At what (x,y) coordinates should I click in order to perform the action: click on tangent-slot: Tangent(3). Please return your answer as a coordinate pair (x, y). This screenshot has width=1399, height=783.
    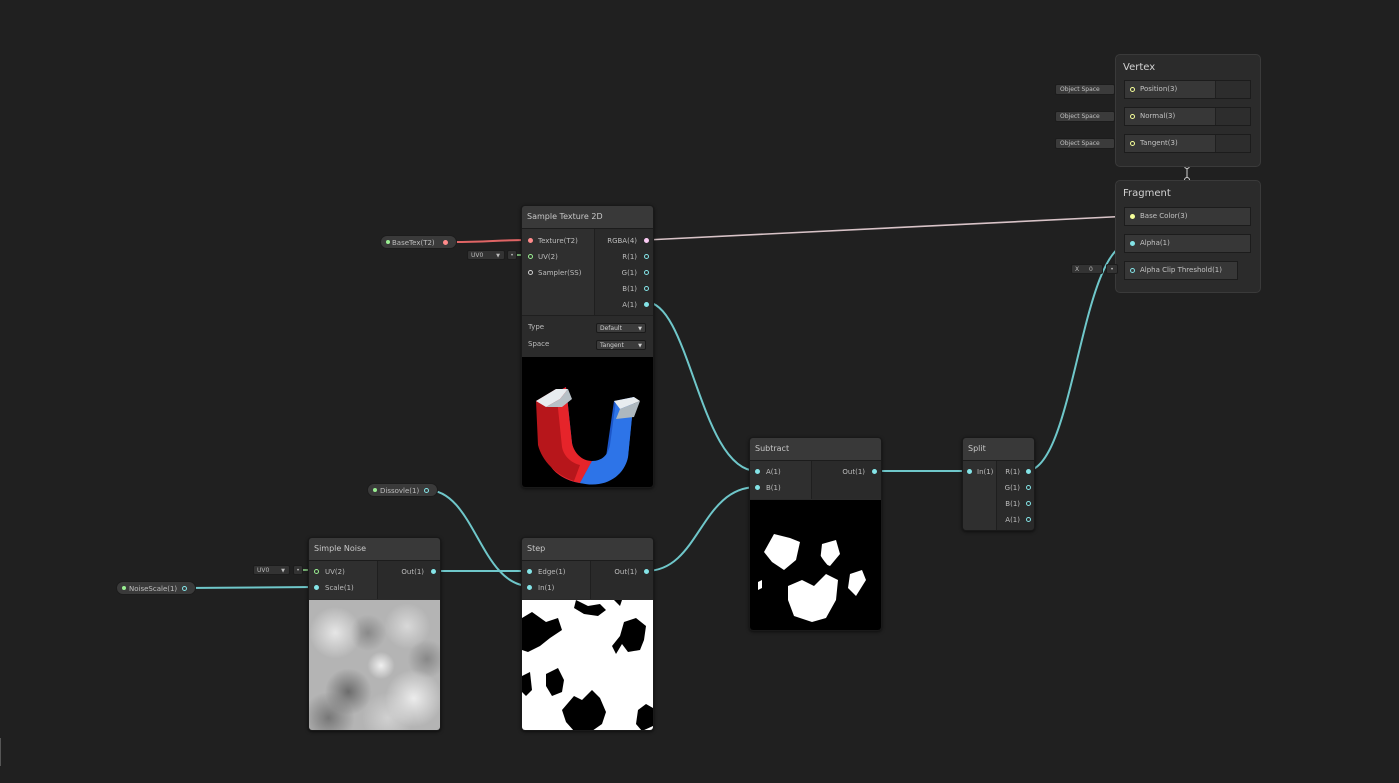
    Looking at the image, I should click on (1187, 143).